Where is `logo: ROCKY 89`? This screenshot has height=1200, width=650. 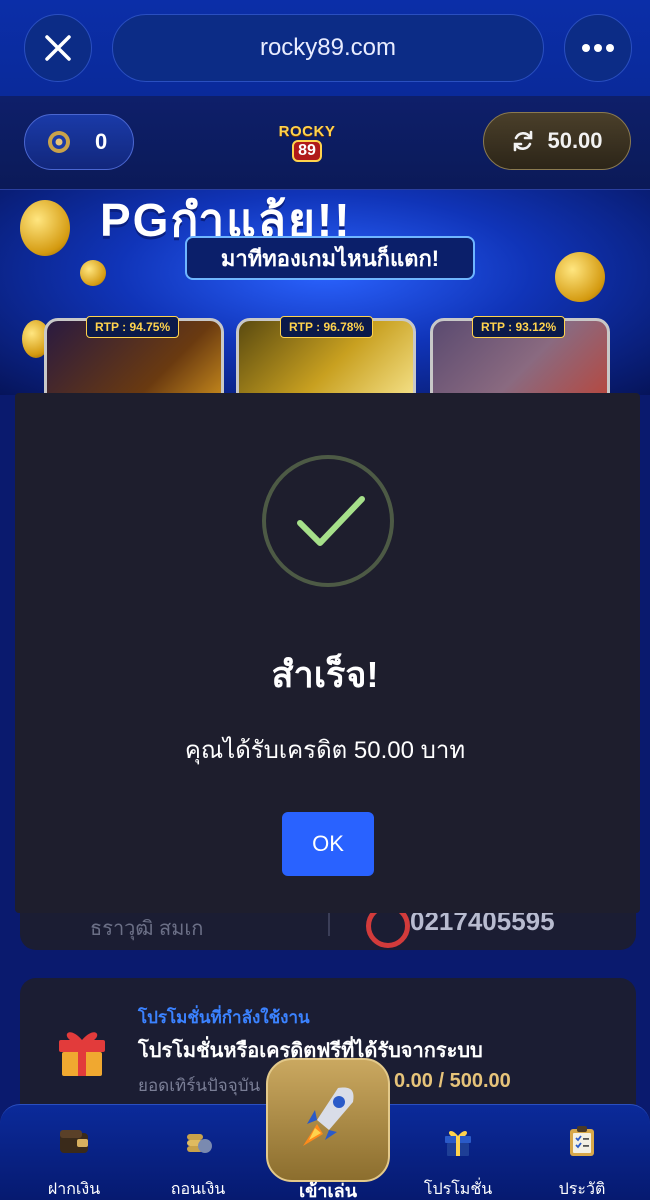 logo: ROCKY 89 is located at coordinates (307, 142).